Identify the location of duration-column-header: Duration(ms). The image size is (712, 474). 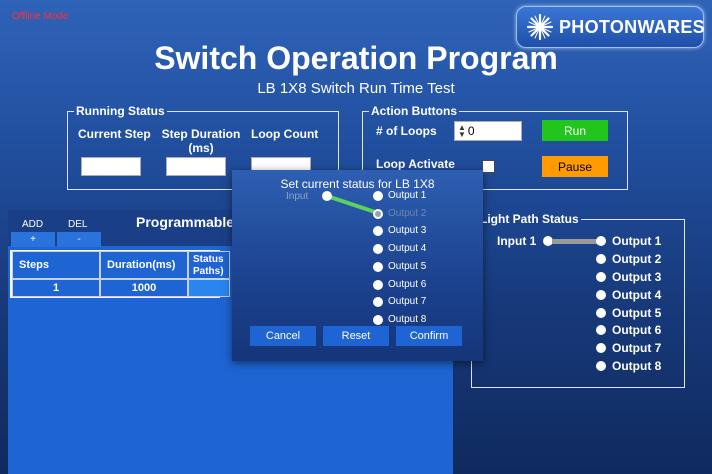
(144, 265).